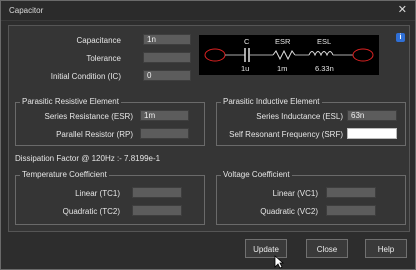 The width and height of the screenshot is (416, 270). I want to click on tc2-label: Quadratic (TC2), so click(91, 211).